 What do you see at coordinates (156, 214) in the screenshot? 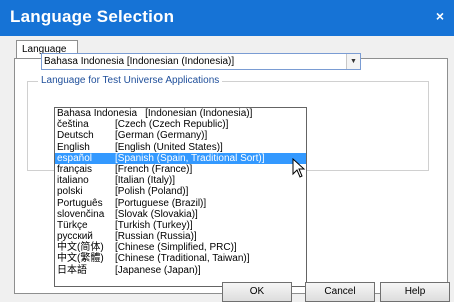
I see `language-english-name: [Slovak (Slovakia)]` at bounding box center [156, 214].